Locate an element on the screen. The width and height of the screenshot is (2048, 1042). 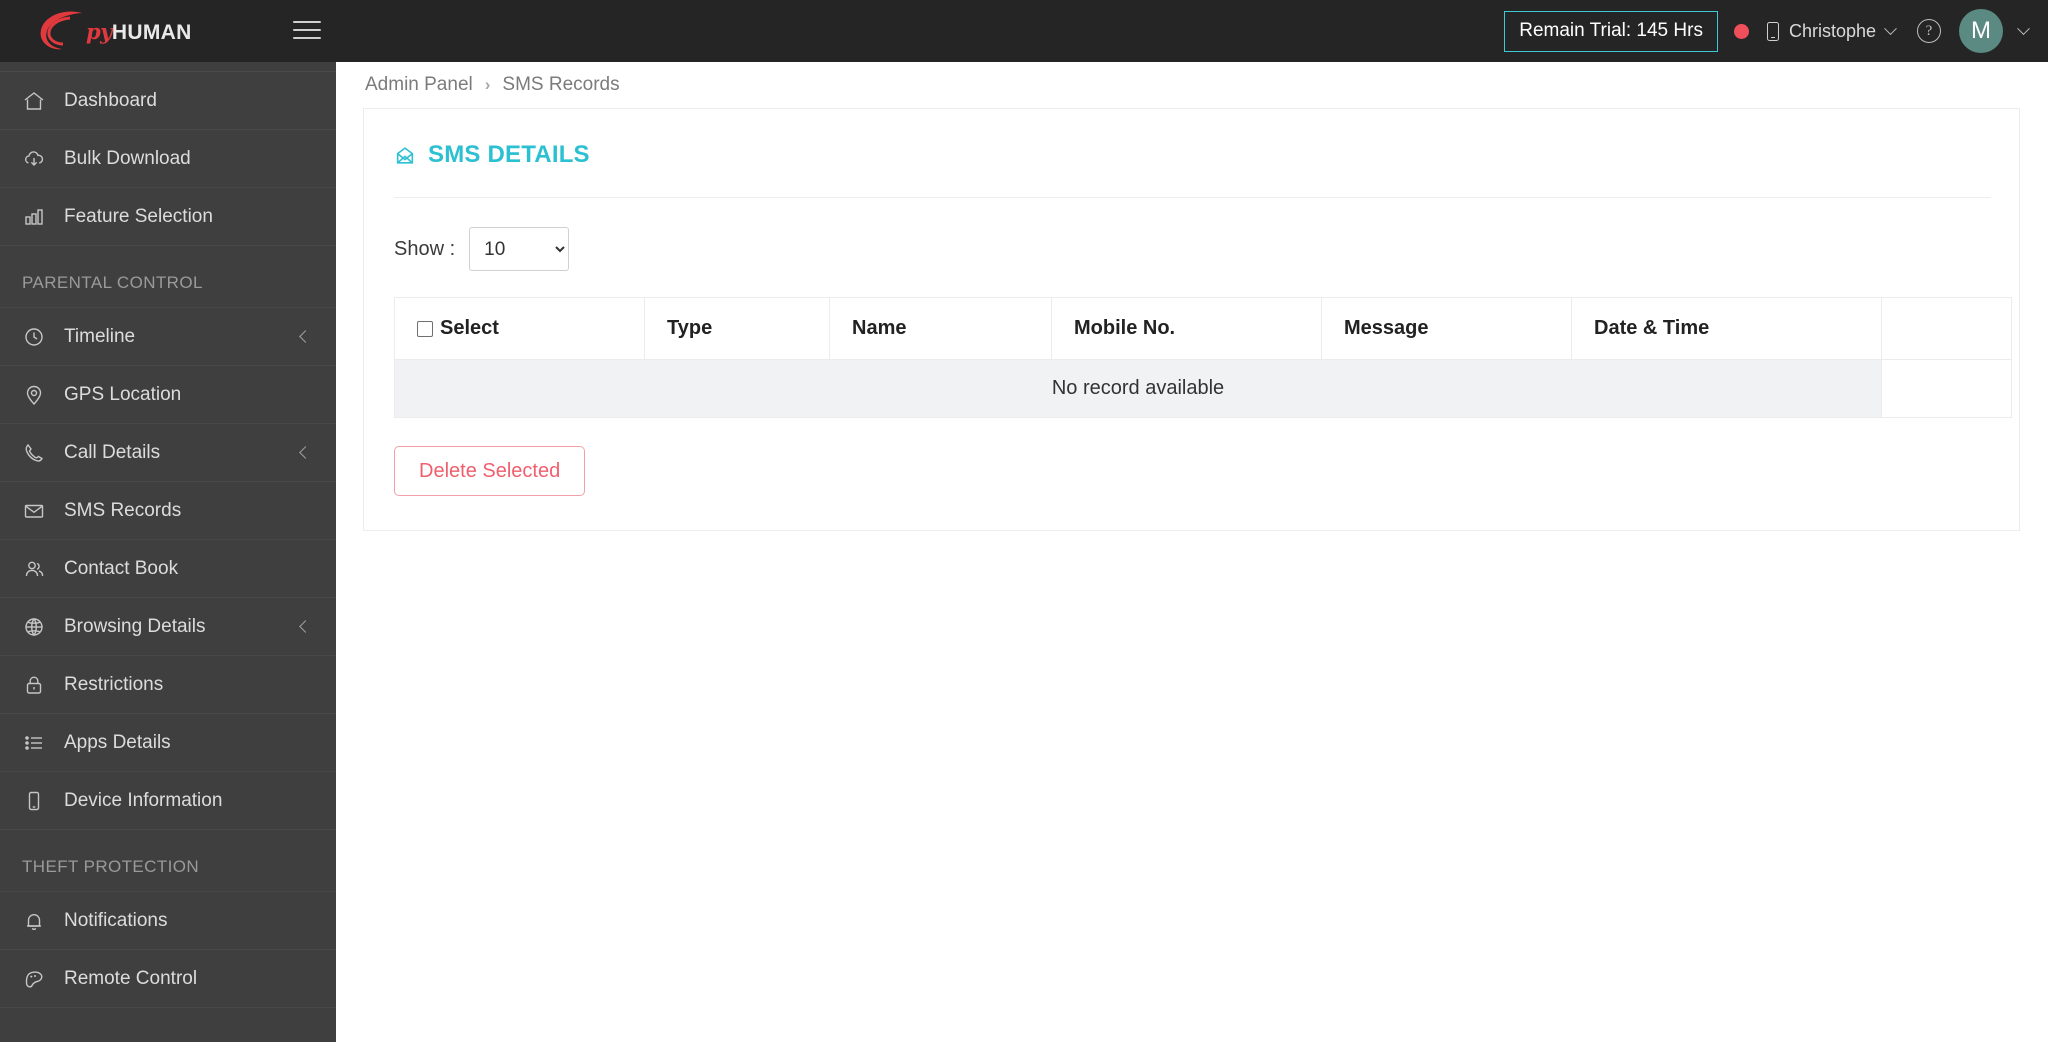
help-icon: ? is located at coordinates (1929, 31).